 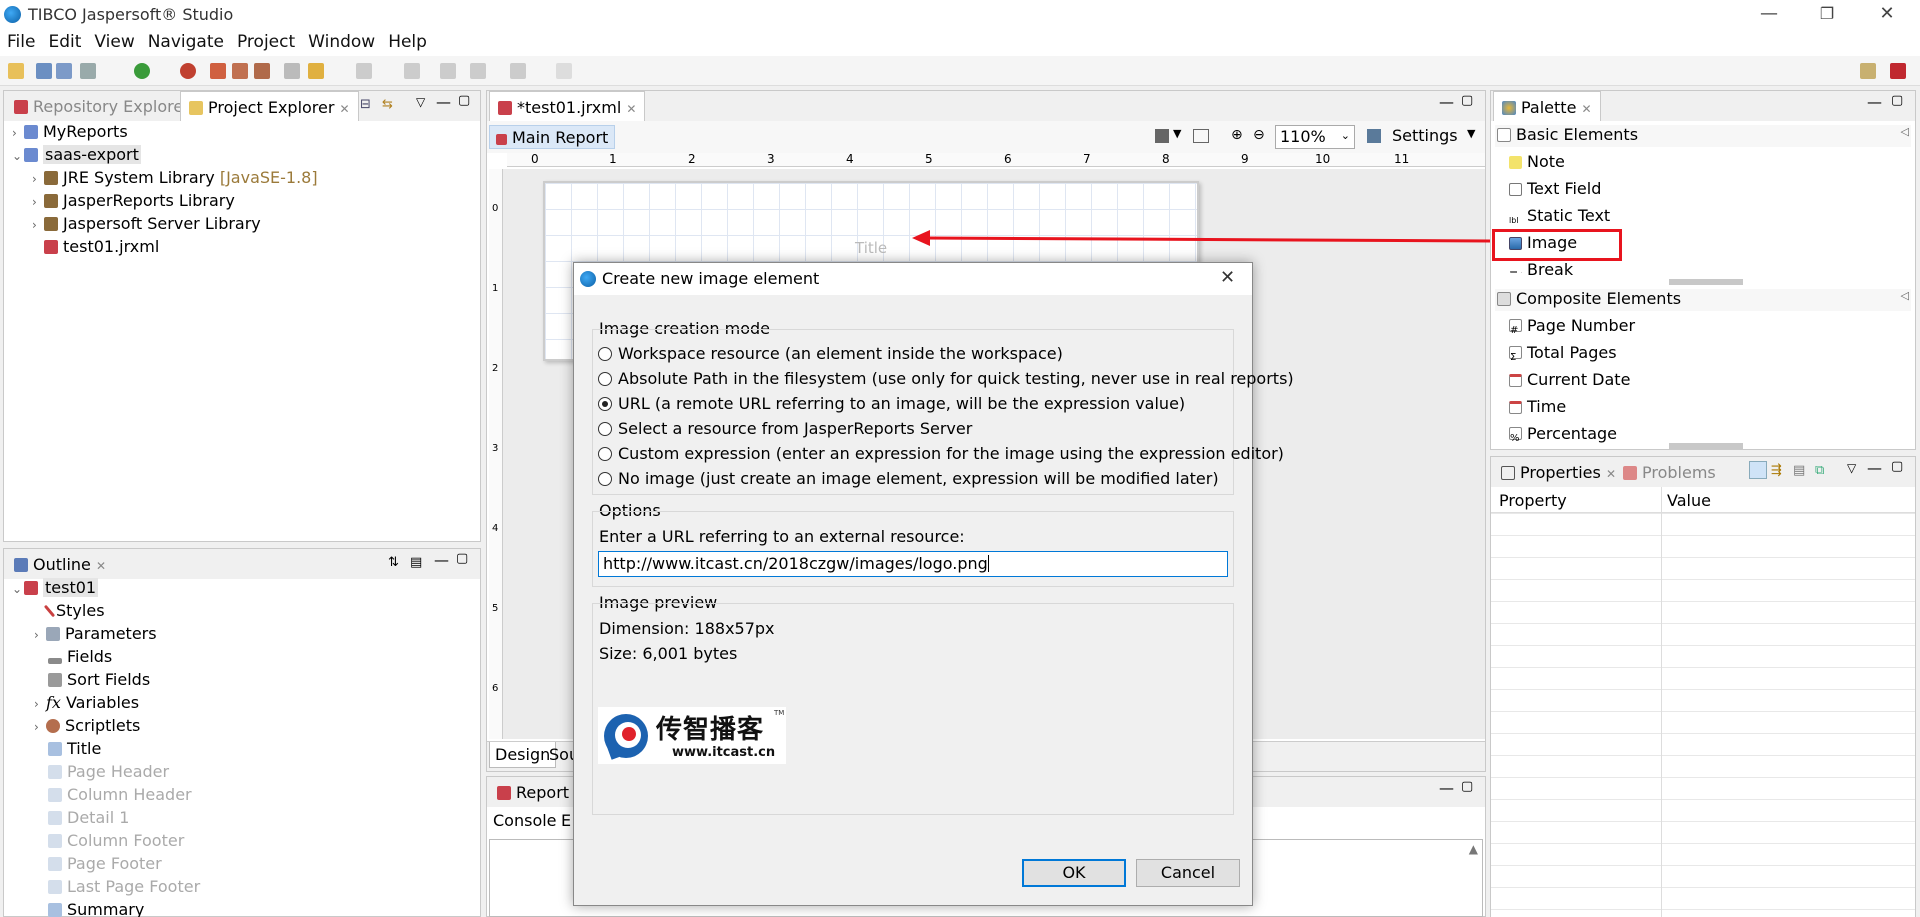 What do you see at coordinates (1533, 500) in the screenshot?
I see `column-header-property: Property` at bounding box center [1533, 500].